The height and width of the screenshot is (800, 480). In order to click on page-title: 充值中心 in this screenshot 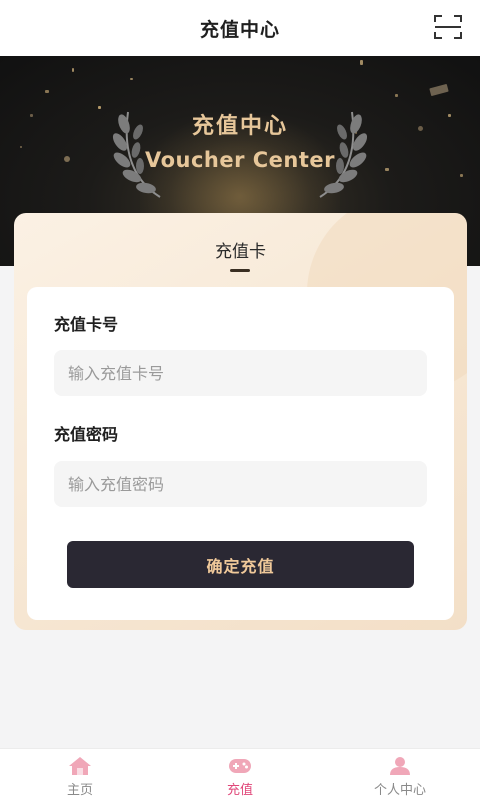, I will do `click(239, 29)`.